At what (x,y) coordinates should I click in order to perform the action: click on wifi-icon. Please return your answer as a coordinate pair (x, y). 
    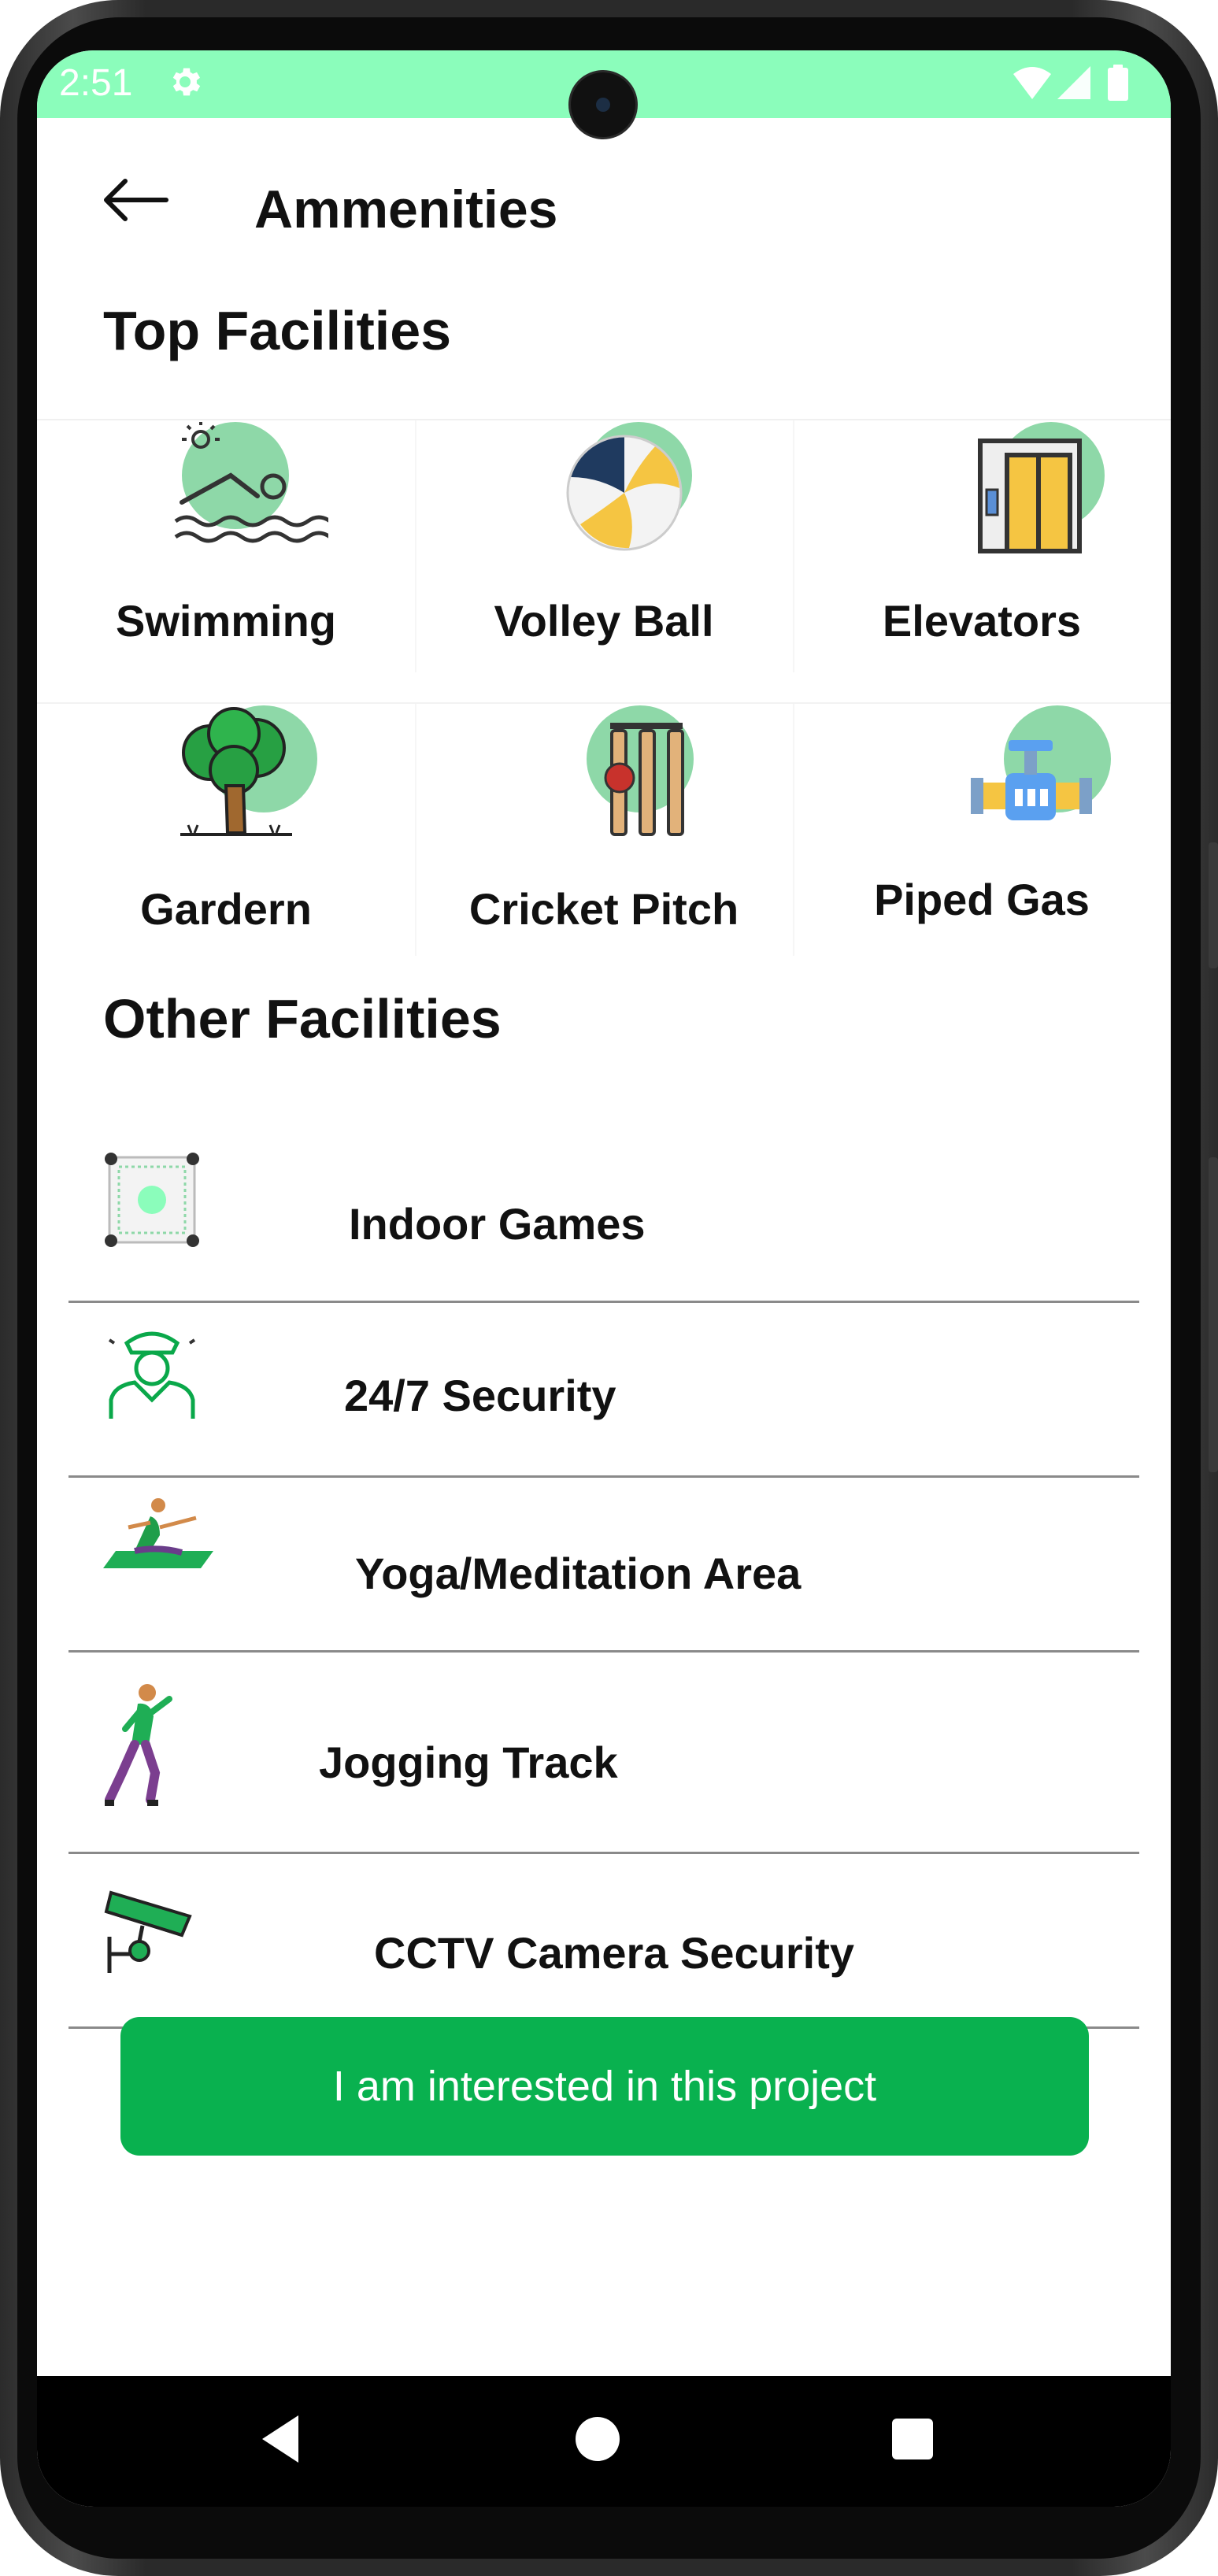
    Looking at the image, I should click on (1032, 83).